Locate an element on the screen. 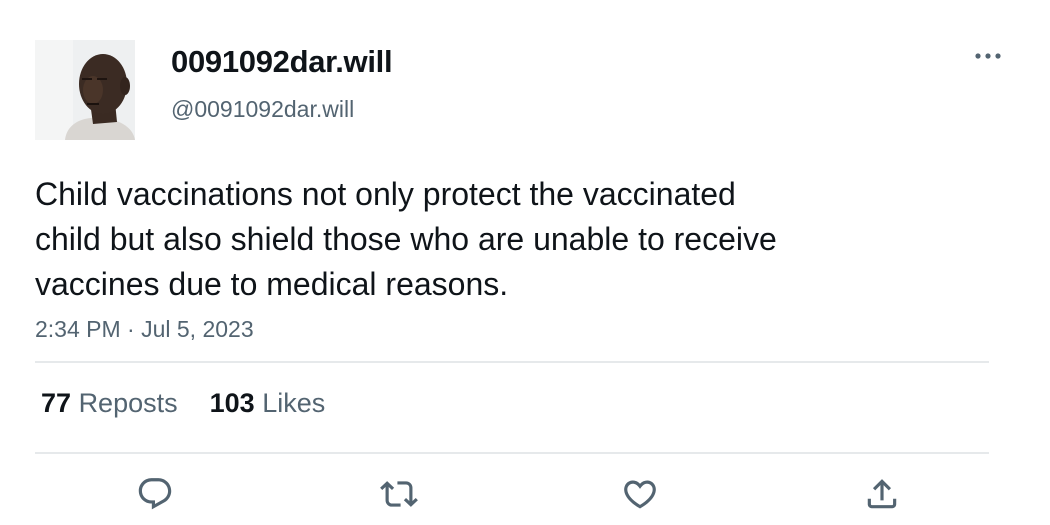 The image size is (1050, 525). likes-stat: 103 Likes is located at coordinates (268, 403).